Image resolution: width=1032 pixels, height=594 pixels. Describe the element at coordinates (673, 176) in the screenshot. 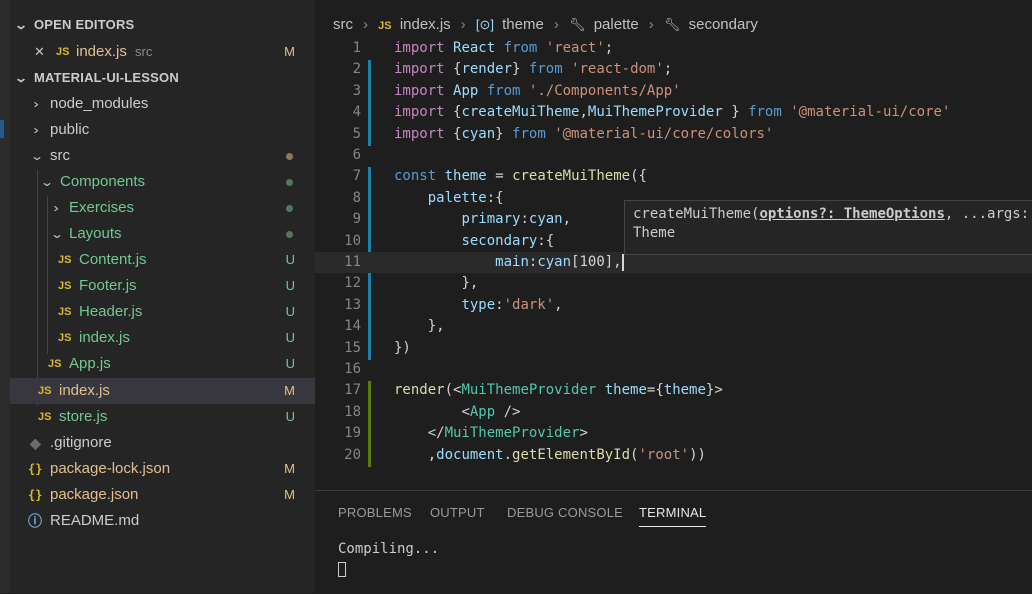

I see `code-line: 7 const theme = createMuiTheme({` at that location.